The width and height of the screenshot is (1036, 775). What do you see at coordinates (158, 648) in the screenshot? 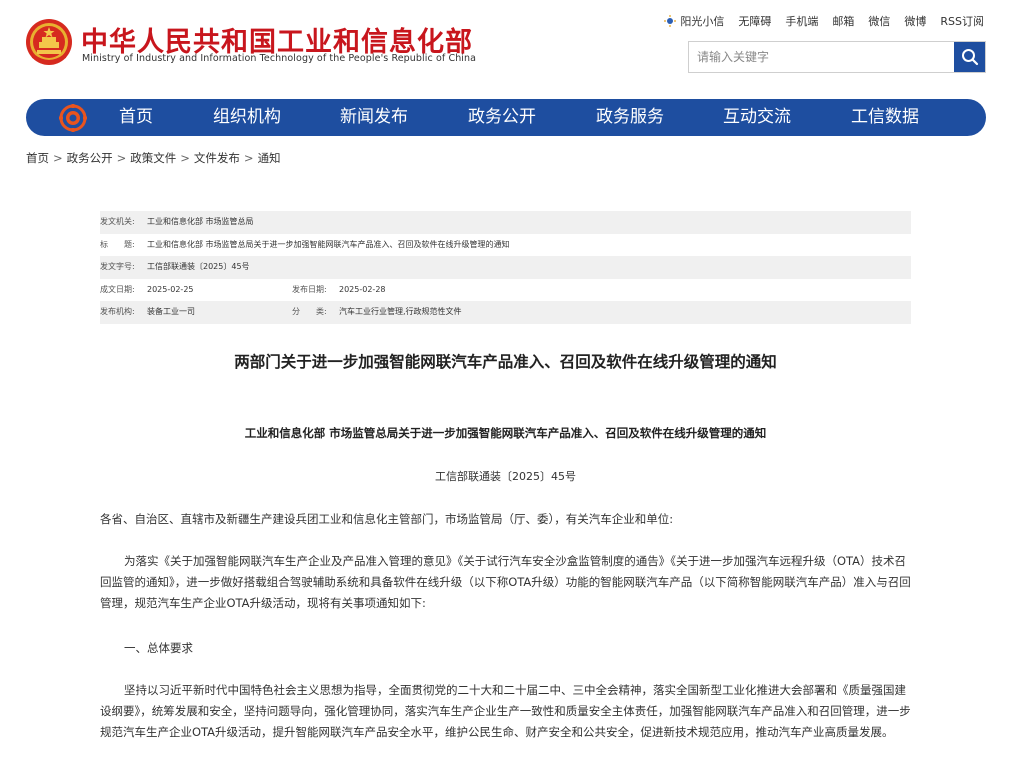
I see `article-section-heading: 一、总体要求` at bounding box center [158, 648].